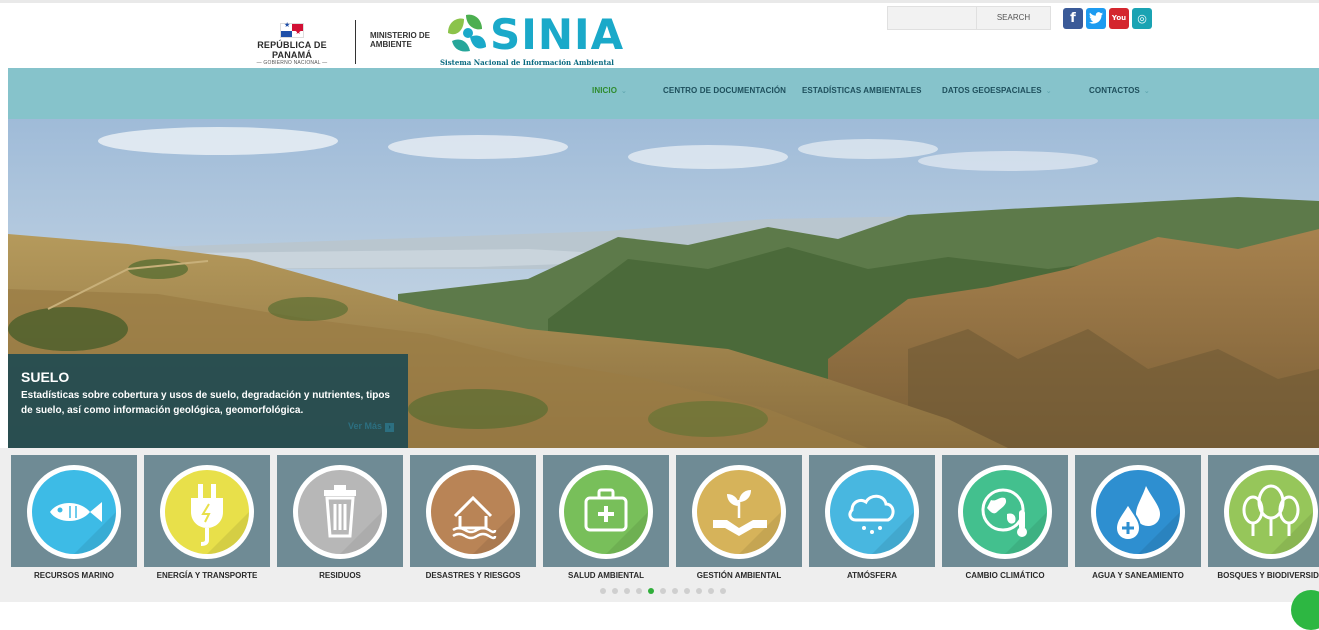  What do you see at coordinates (466, 34) in the screenshot?
I see `sinia-leaf-icon` at bounding box center [466, 34].